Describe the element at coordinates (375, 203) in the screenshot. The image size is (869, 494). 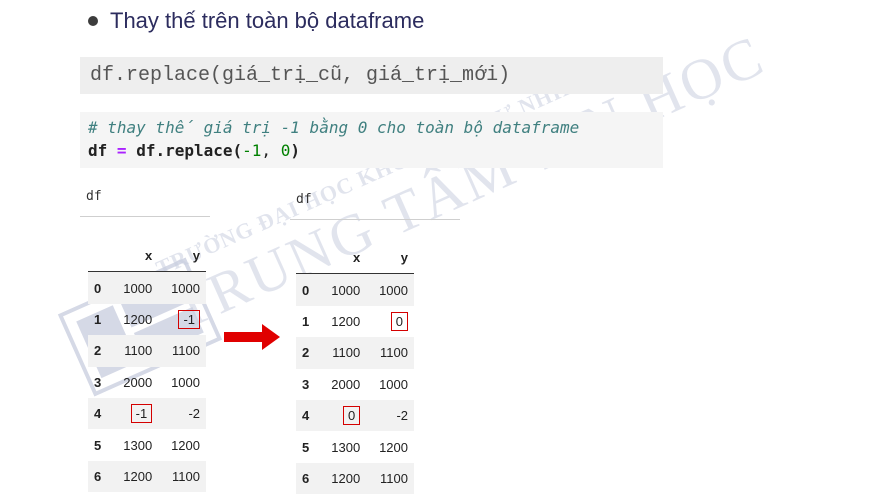
I see `input-cell-after: df` at that location.